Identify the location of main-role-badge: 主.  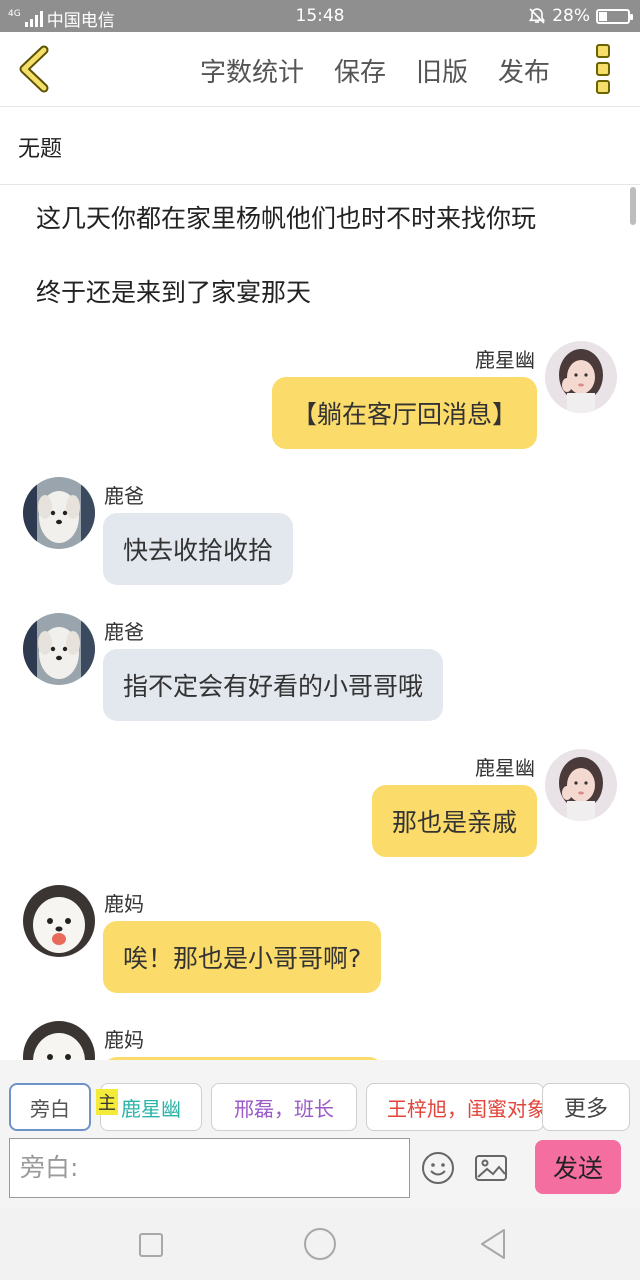
(107, 1102).